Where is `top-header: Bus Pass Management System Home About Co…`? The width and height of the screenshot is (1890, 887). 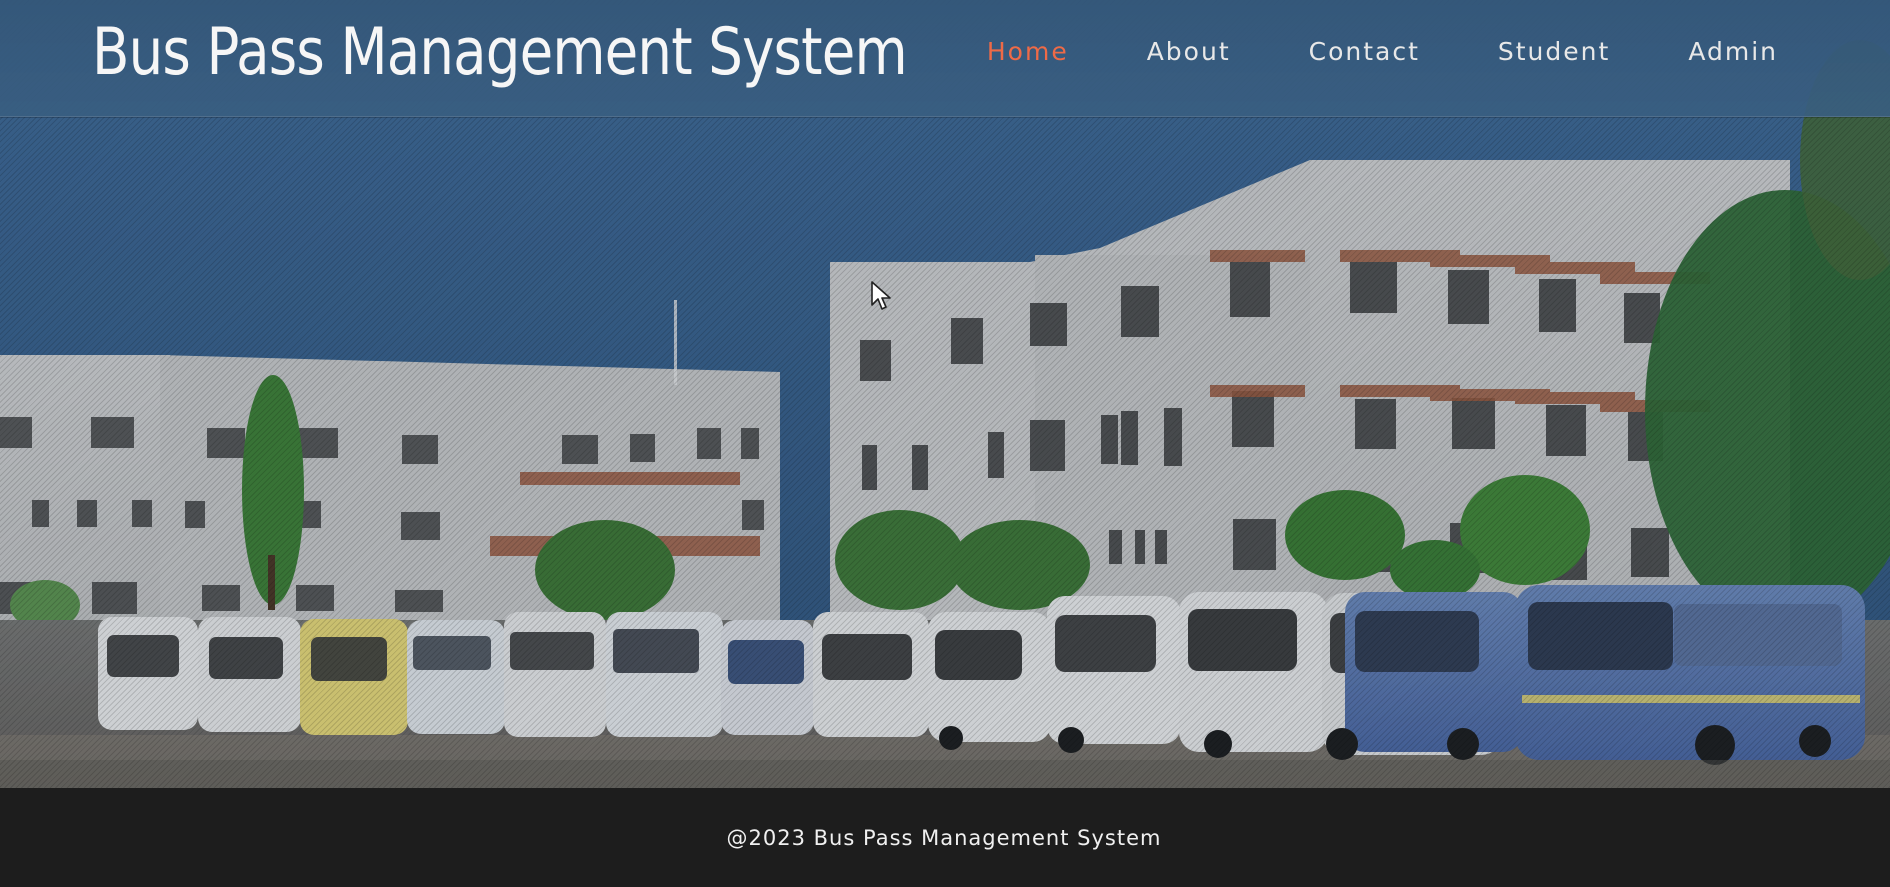
top-header: Bus Pass Management System Home About Co… is located at coordinates (945, 58).